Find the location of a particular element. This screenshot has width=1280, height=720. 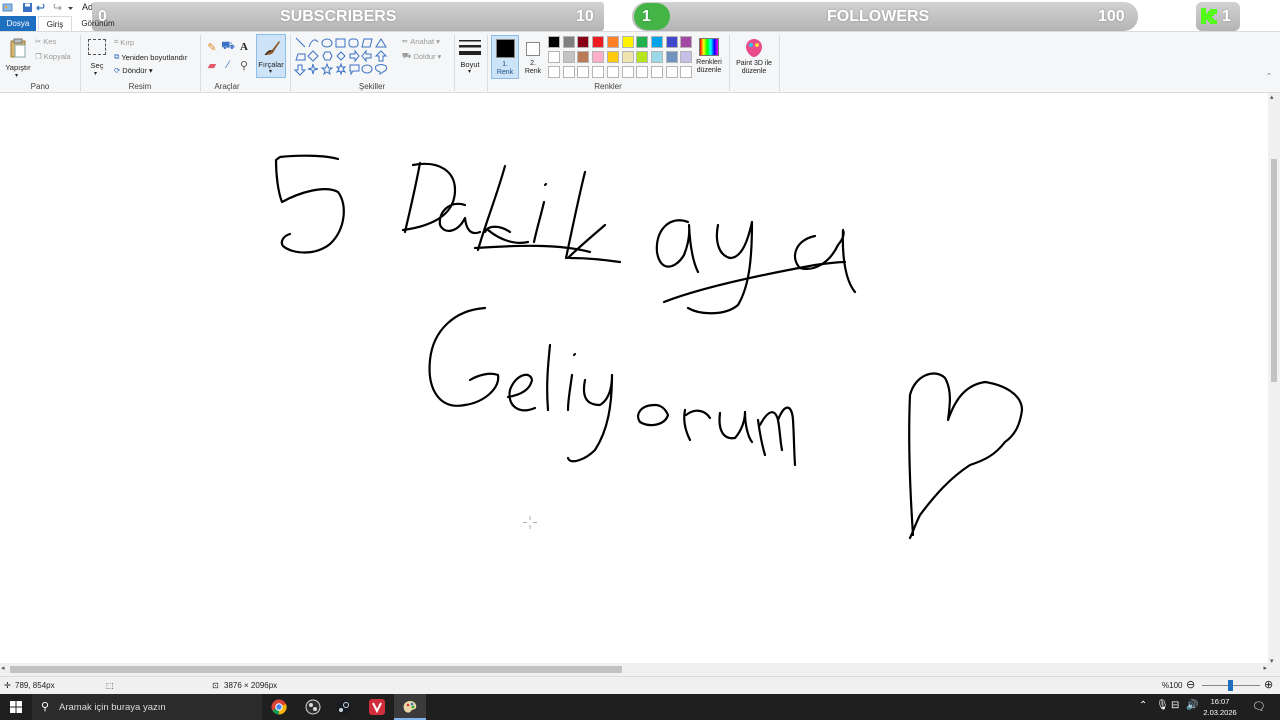

edit-colors-button: Renkleri düzenle is located at coordinates (709, 57).